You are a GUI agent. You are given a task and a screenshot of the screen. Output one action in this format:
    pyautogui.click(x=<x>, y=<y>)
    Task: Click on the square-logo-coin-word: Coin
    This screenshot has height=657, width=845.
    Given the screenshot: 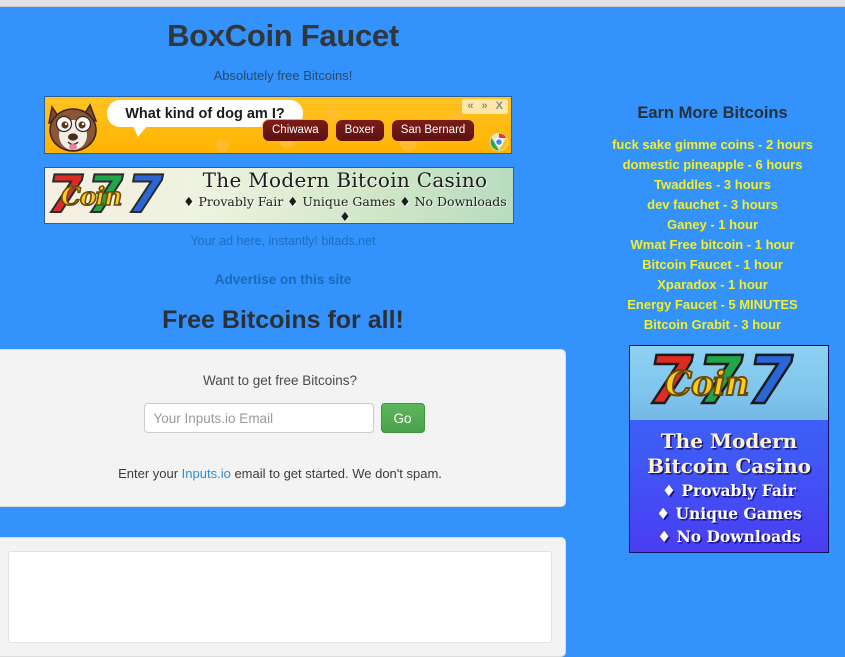 What is the action you would take?
    pyautogui.click(x=707, y=384)
    